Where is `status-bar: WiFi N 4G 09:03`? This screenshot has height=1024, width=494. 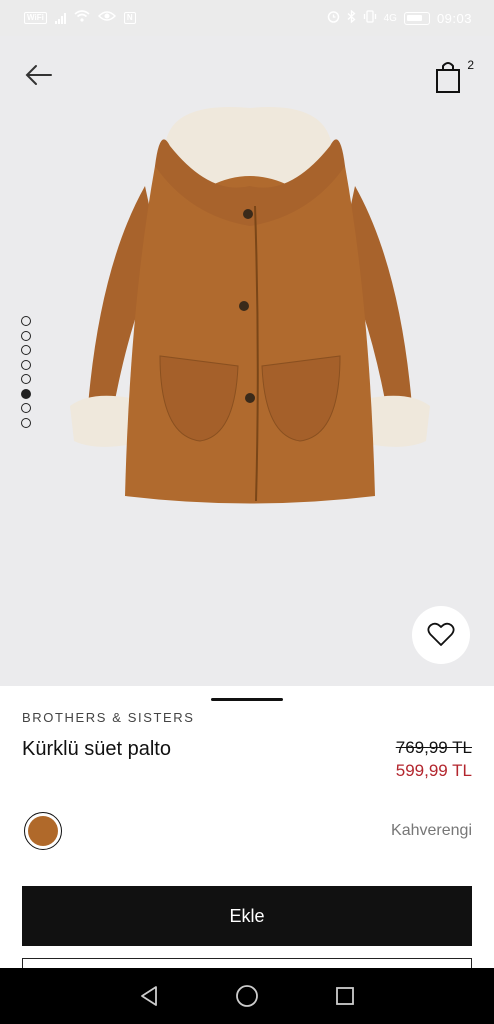
status-bar: WiFi N 4G 09:03 is located at coordinates (247, 18).